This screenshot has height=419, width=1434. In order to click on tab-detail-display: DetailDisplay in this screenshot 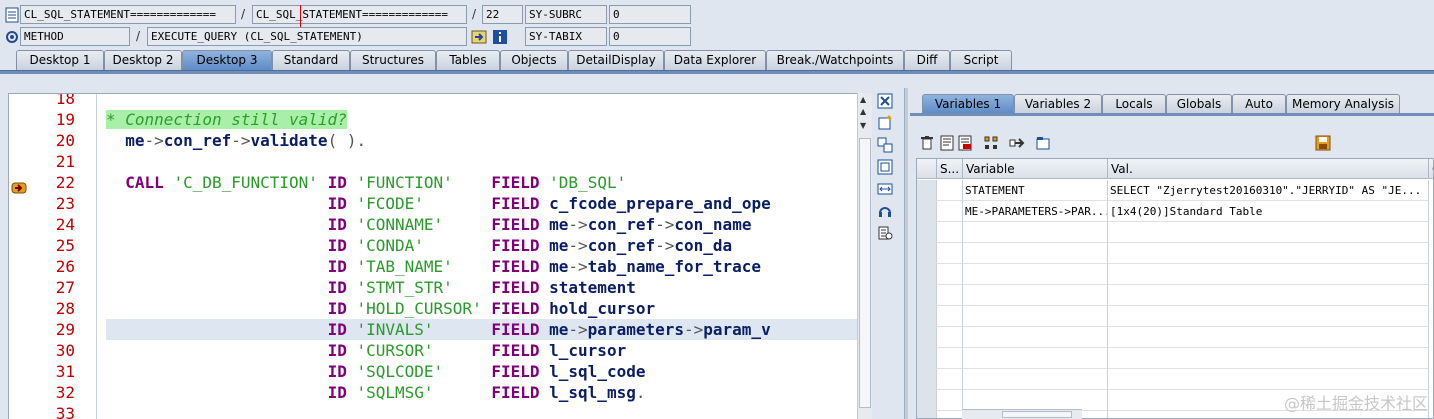, I will do `click(616, 60)`.